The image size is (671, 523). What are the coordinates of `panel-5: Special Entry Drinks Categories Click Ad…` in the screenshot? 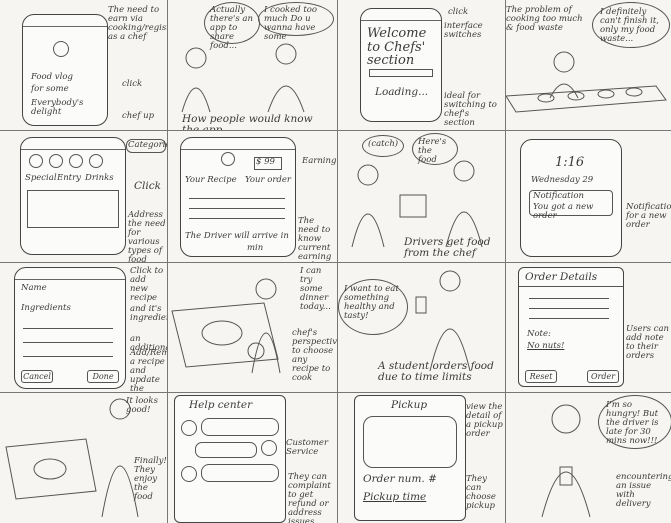 It's located at (83, 196).